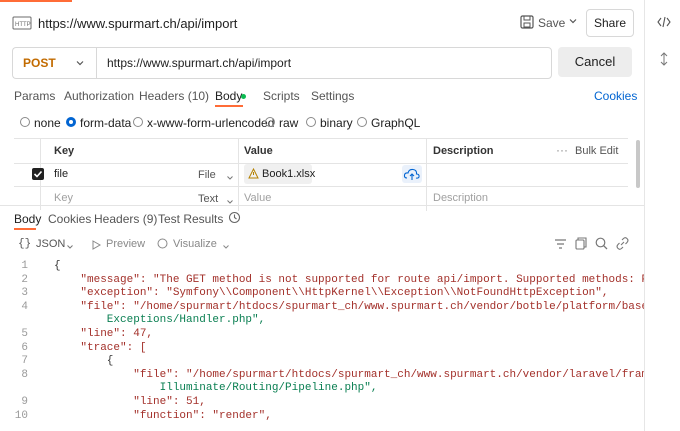 The height and width of the screenshot is (431, 680). I want to click on radio-urlencoded-label: x-www-form-urlencoded, so click(211, 123).